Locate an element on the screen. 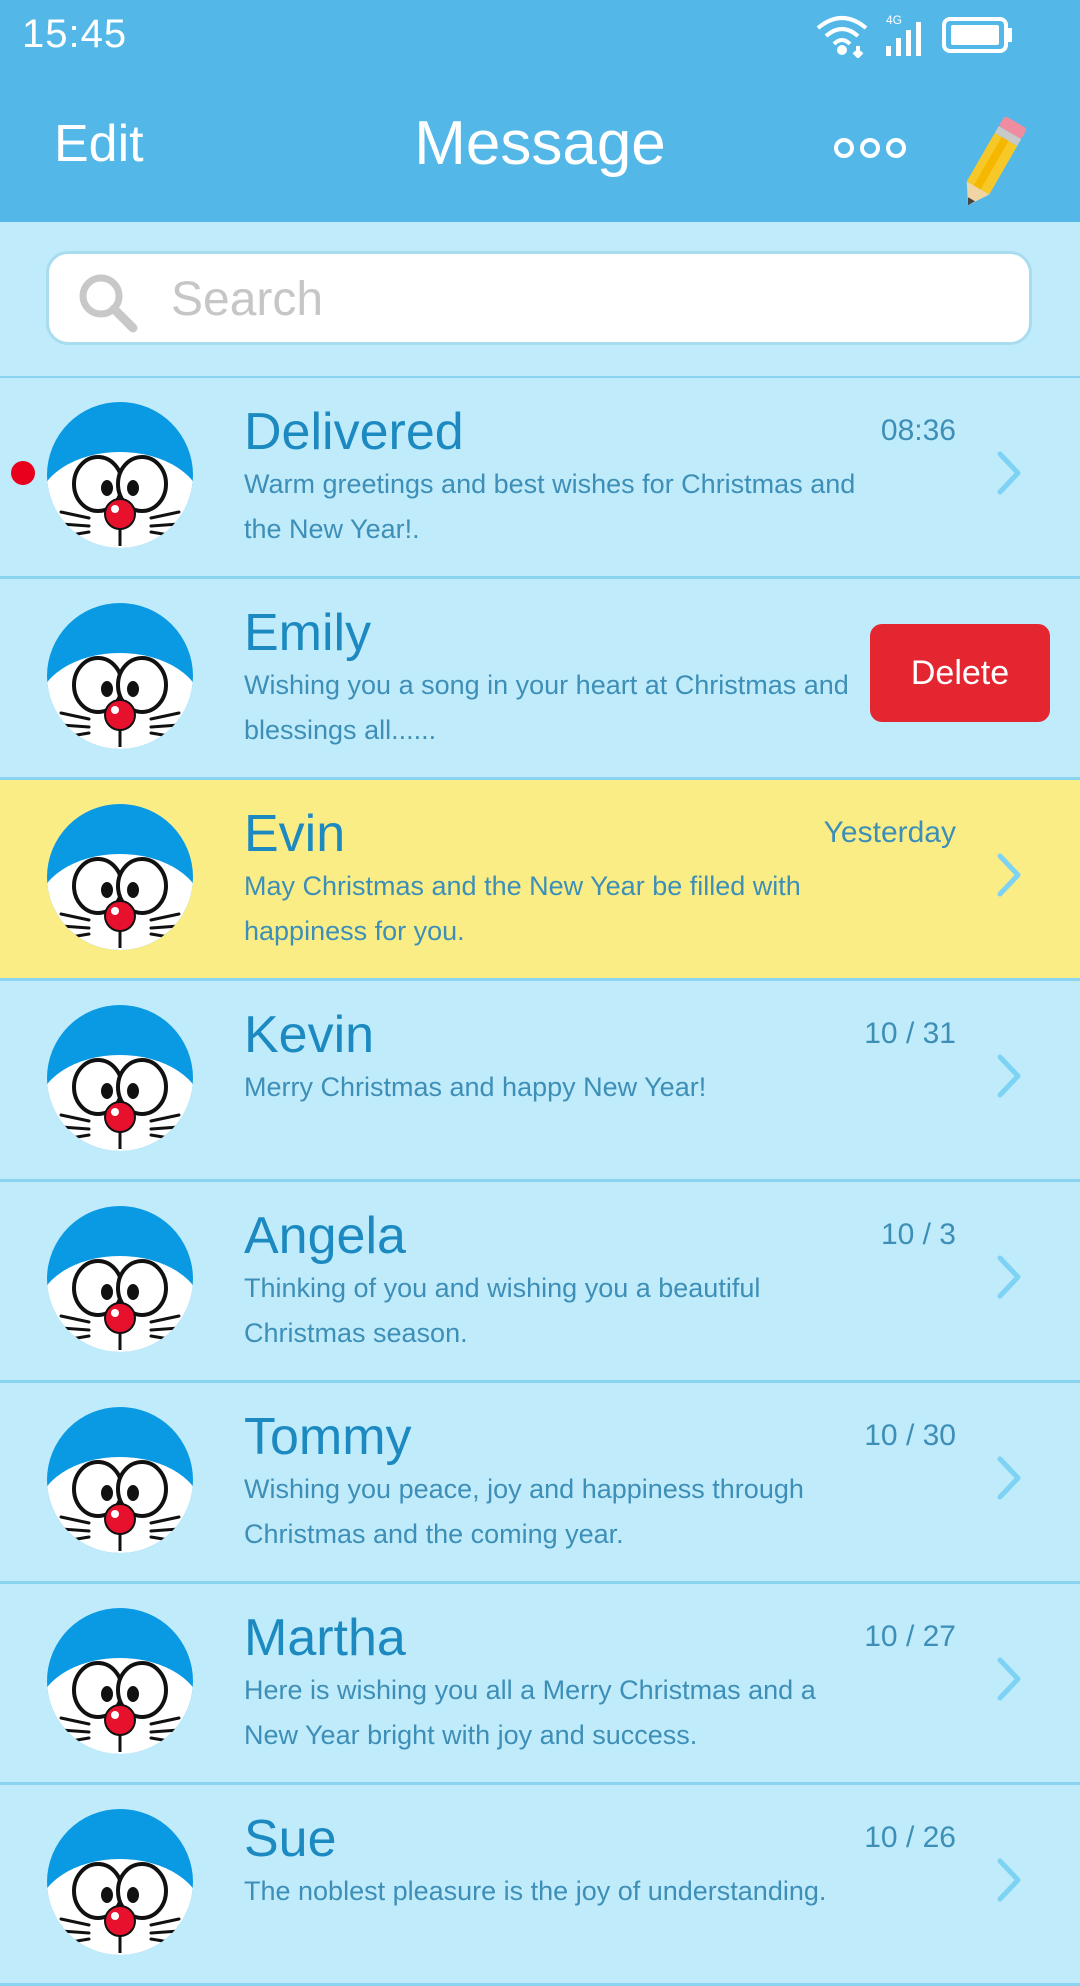 The width and height of the screenshot is (1080, 1986). page-title: Message is located at coordinates (540, 143).